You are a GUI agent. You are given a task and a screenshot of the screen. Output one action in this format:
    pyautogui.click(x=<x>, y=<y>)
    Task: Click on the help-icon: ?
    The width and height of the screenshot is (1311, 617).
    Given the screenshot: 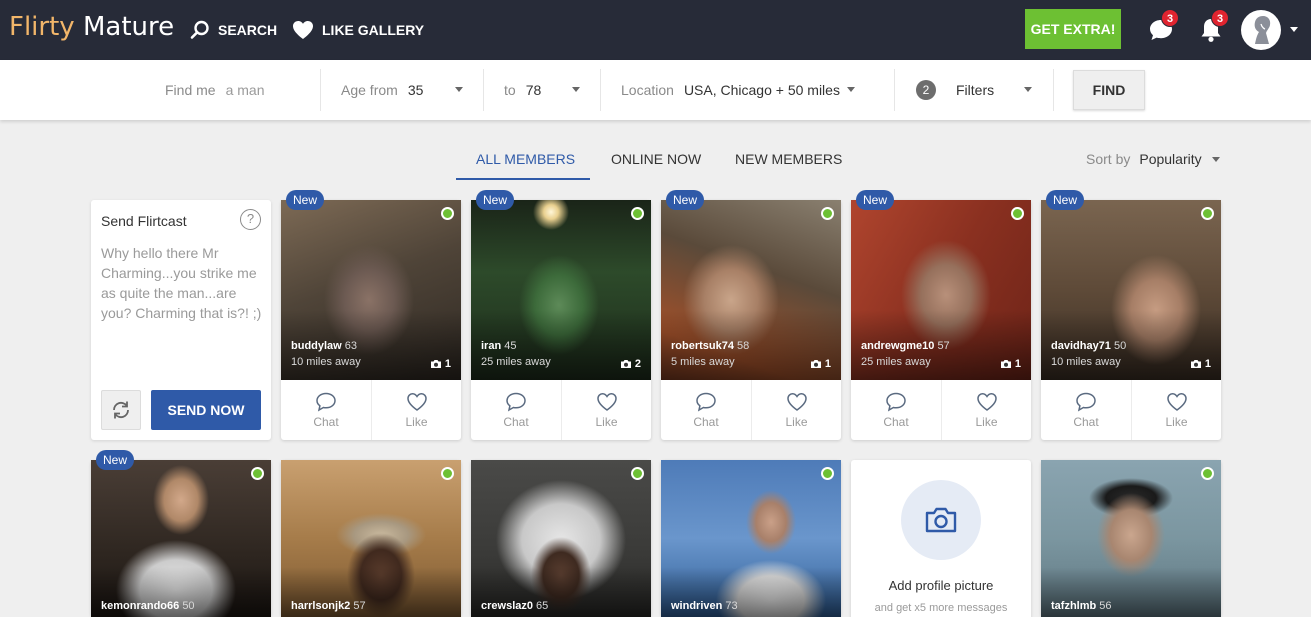 What is the action you would take?
    pyautogui.click(x=250, y=219)
    